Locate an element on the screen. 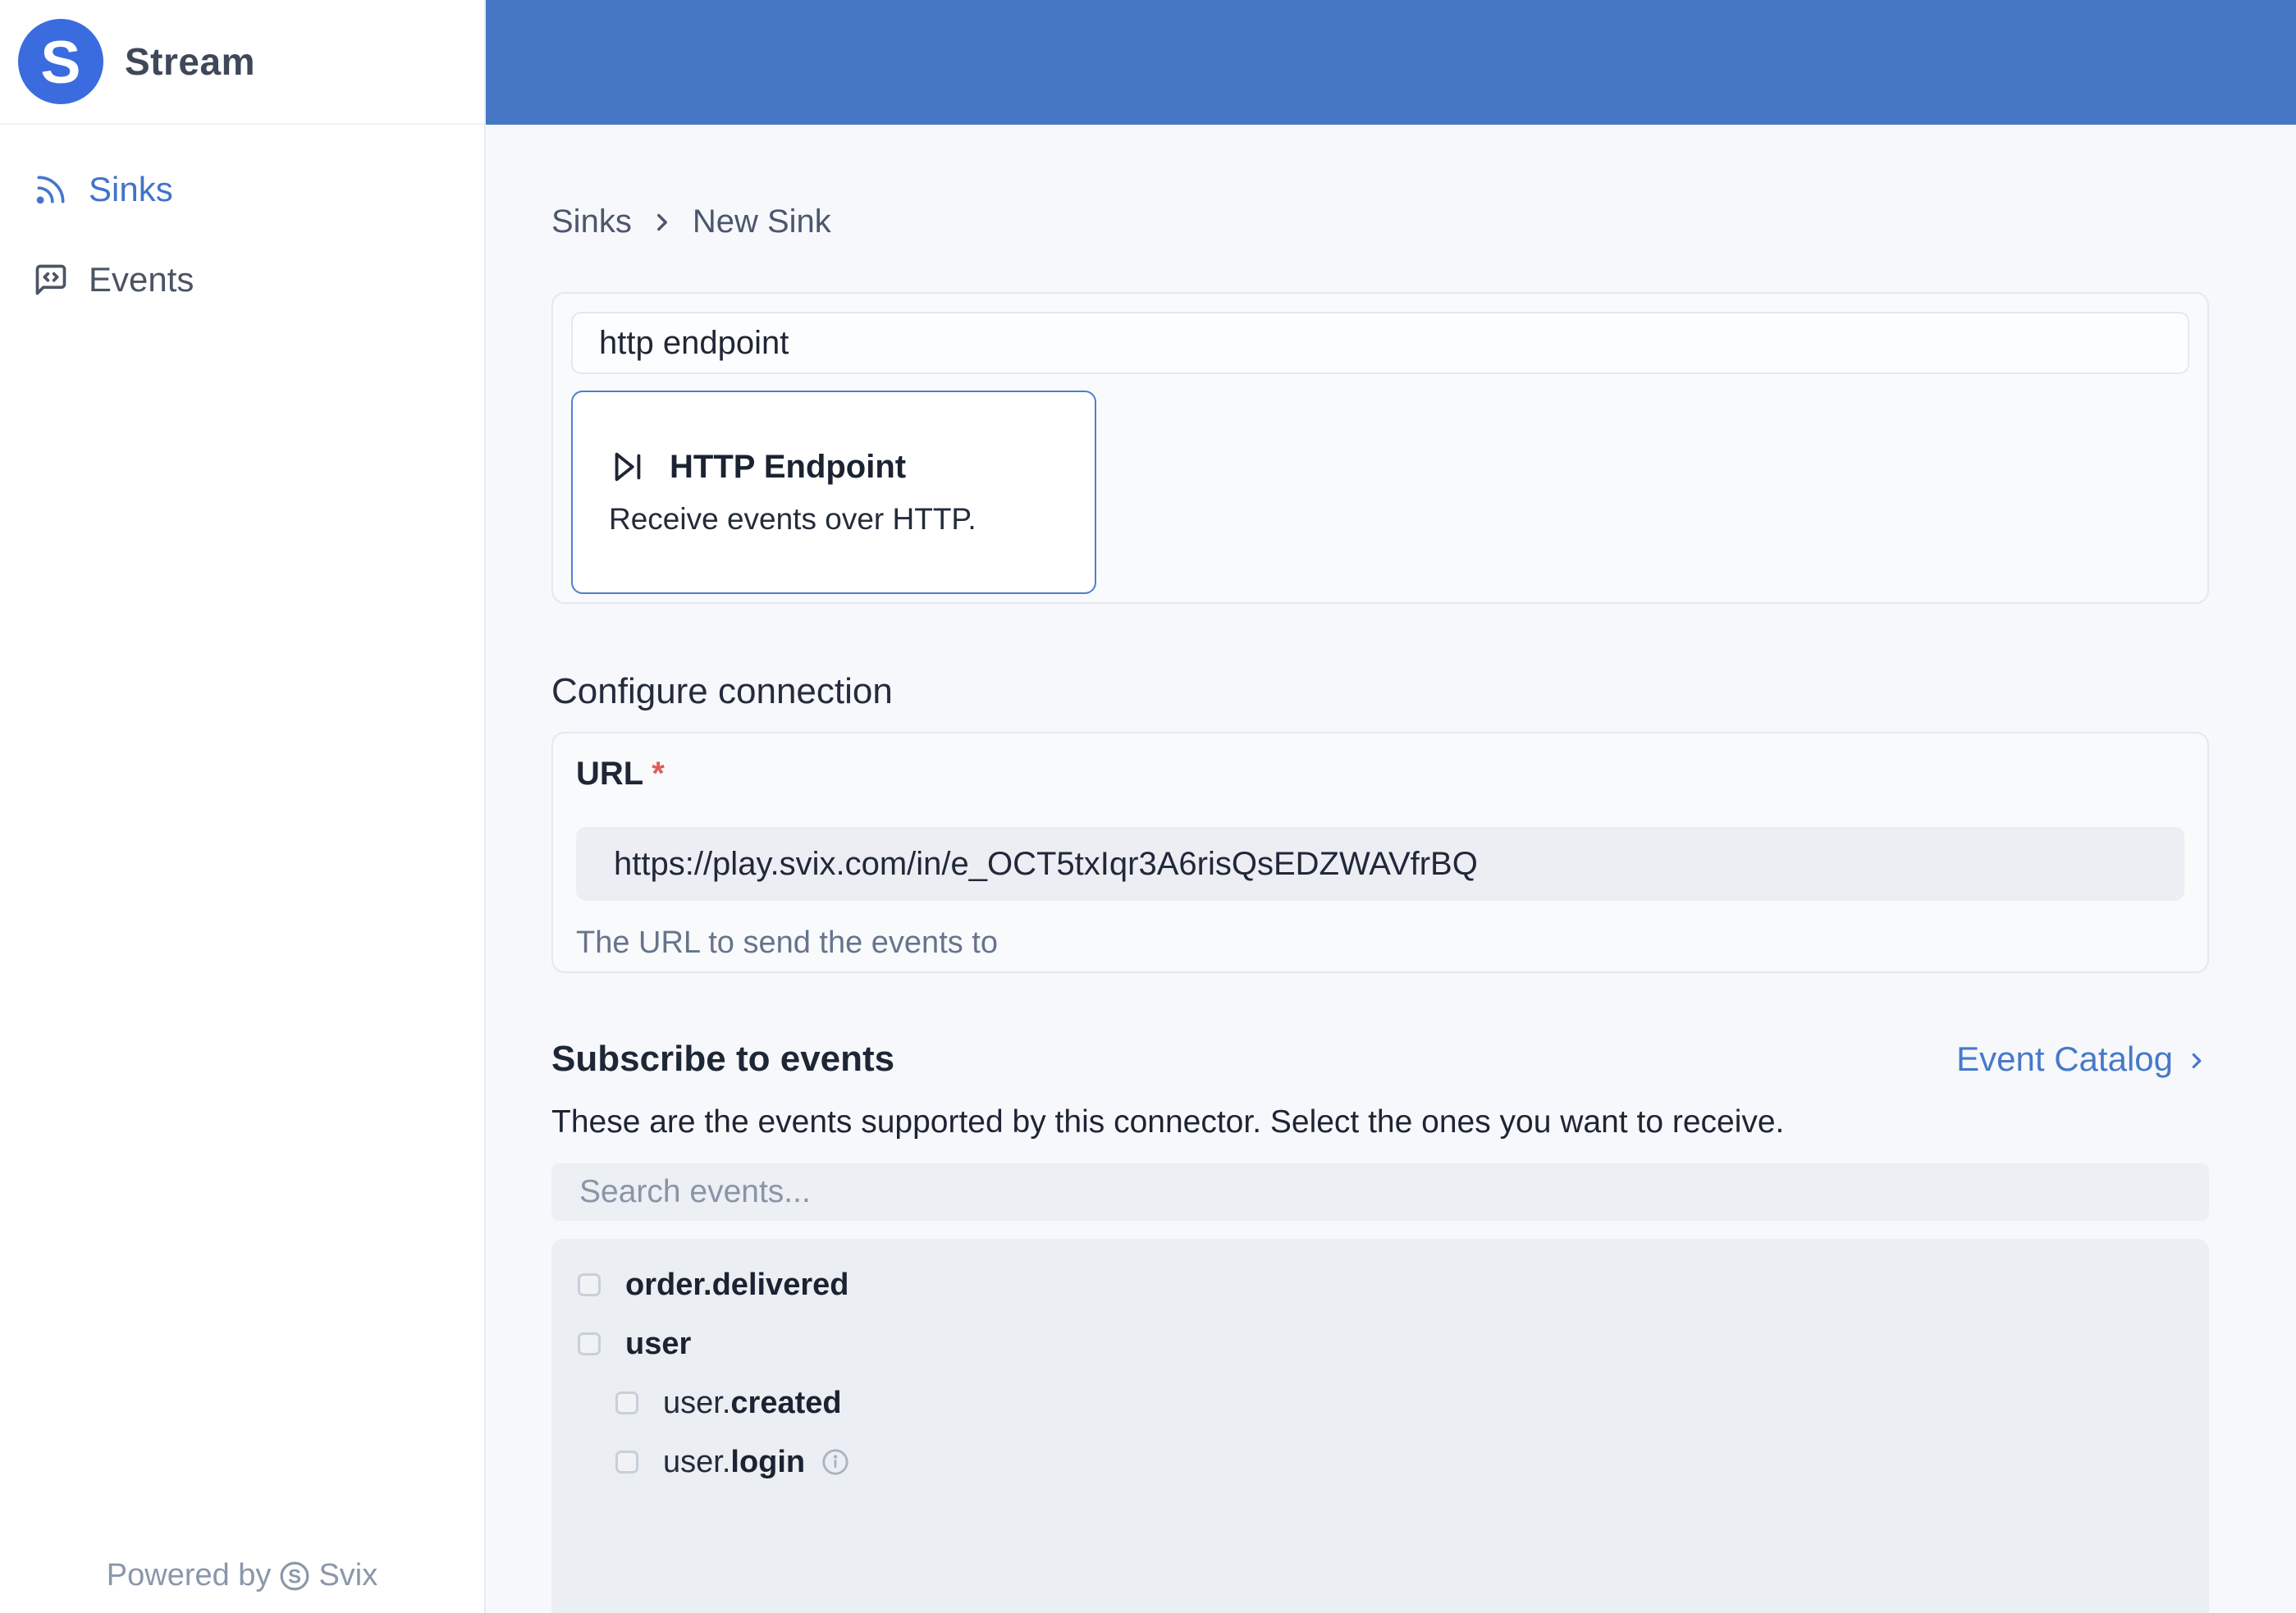 Image resolution: width=2296 pixels, height=1613 pixels. sink-type-chooser-card: HTTP Endpoint Receive events over HTTP. is located at coordinates (1380, 448).